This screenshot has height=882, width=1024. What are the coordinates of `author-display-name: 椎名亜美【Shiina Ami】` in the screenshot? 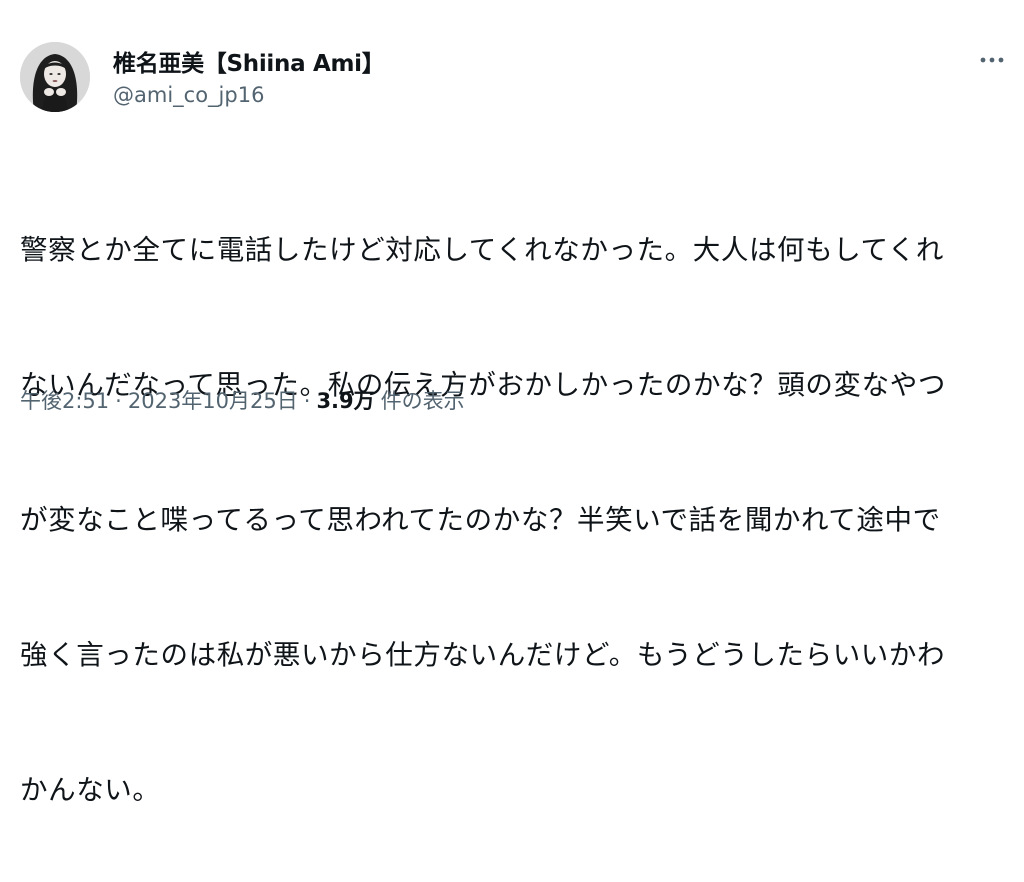 It's located at (249, 61).